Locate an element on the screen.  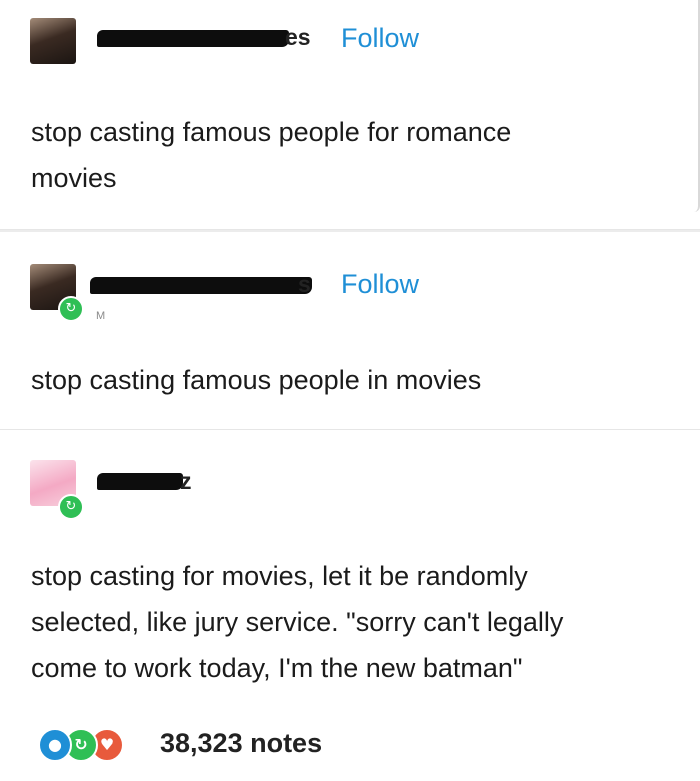
username-suffix: z is located at coordinates (186, 481).